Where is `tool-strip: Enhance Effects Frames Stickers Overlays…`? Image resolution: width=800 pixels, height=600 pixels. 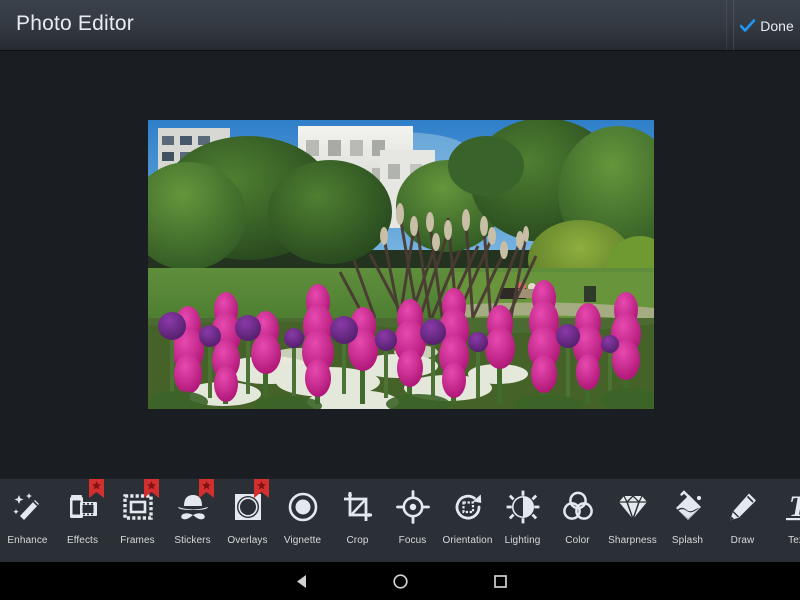
tool-strip: Enhance Effects Frames Stickers Overlays… is located at coordinates (400, 520).